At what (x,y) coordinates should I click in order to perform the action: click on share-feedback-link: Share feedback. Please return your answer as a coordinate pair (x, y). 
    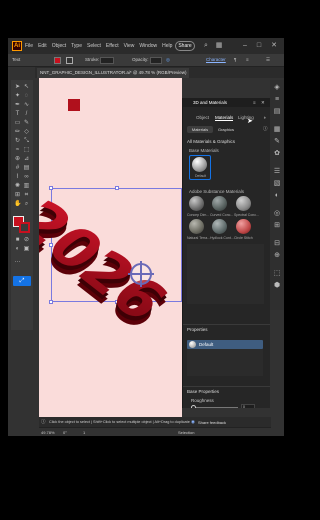
    Looking at the image, I should click on (212, 422).